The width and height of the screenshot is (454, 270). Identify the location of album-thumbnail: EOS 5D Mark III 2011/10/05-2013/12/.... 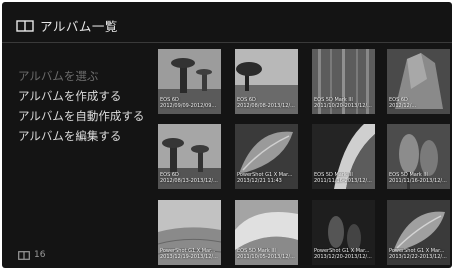
(266, 232).